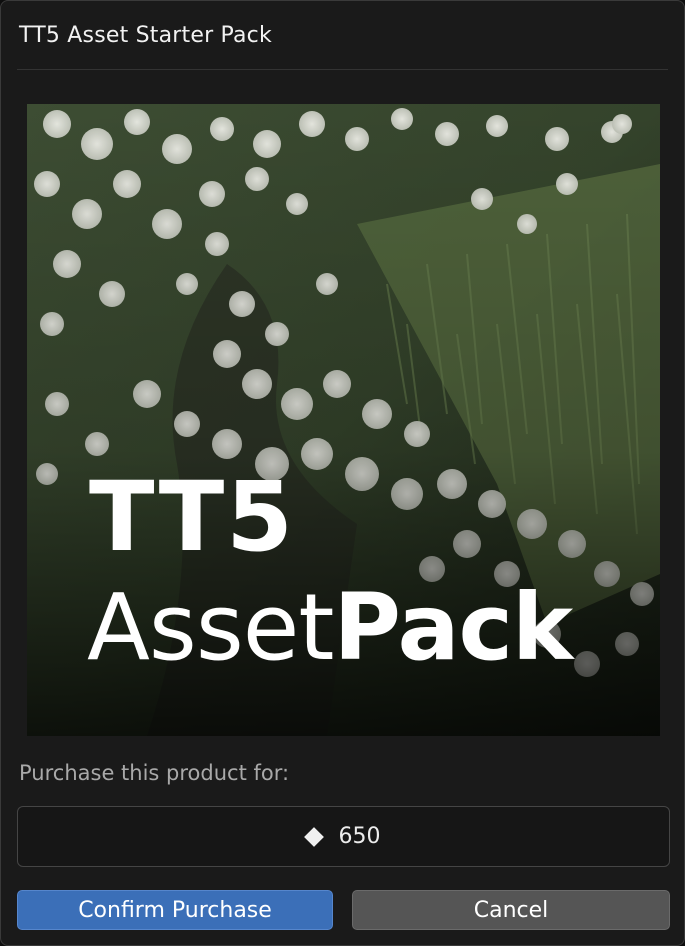  Describe the element at coordinates (313, 836) in the screenshot. I see `diamond-icon` at that location.